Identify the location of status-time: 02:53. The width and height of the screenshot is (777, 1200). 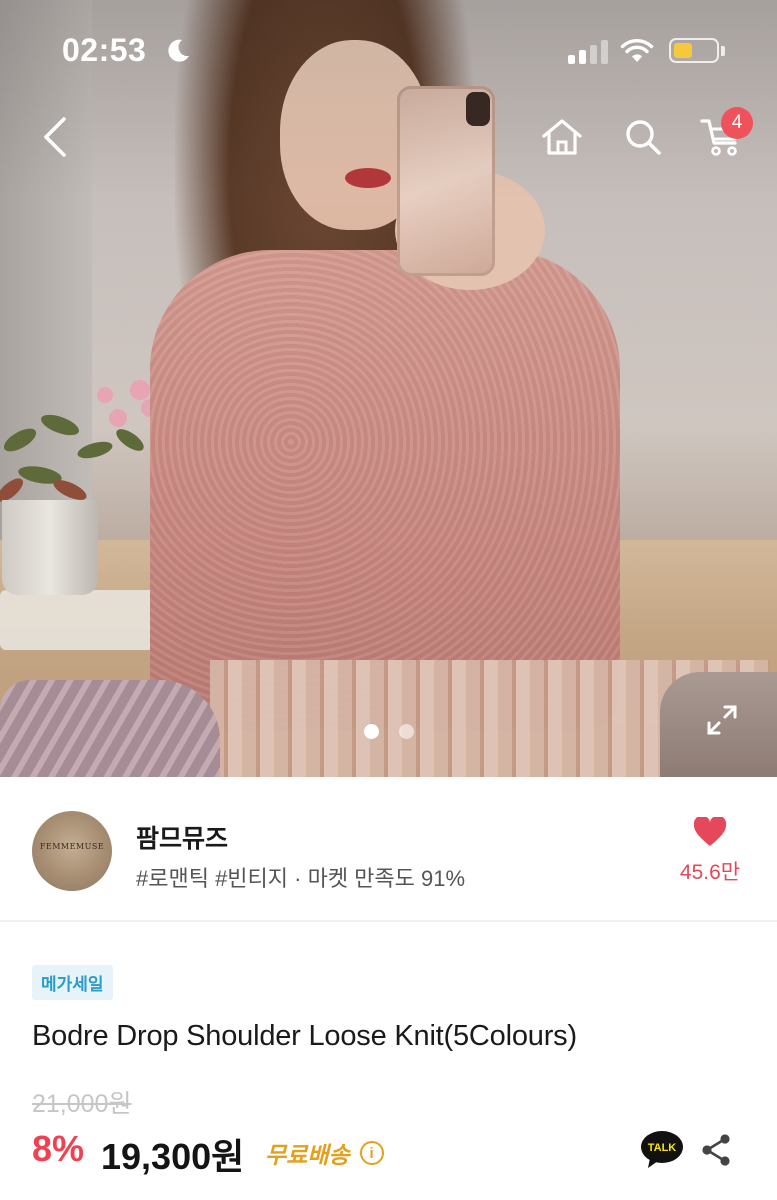
(104, 50).